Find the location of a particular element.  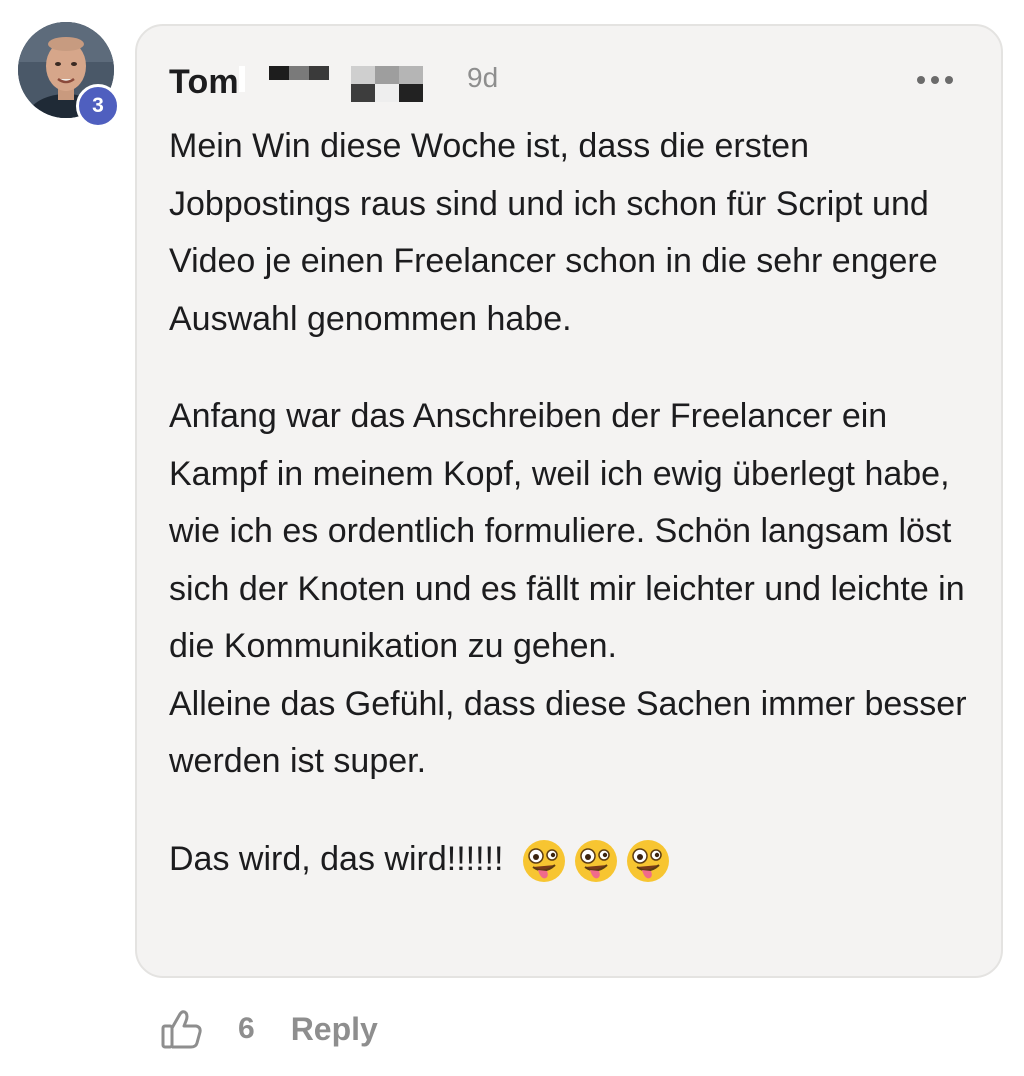

more-horizontal-icon is located at coordinates (921, 80).